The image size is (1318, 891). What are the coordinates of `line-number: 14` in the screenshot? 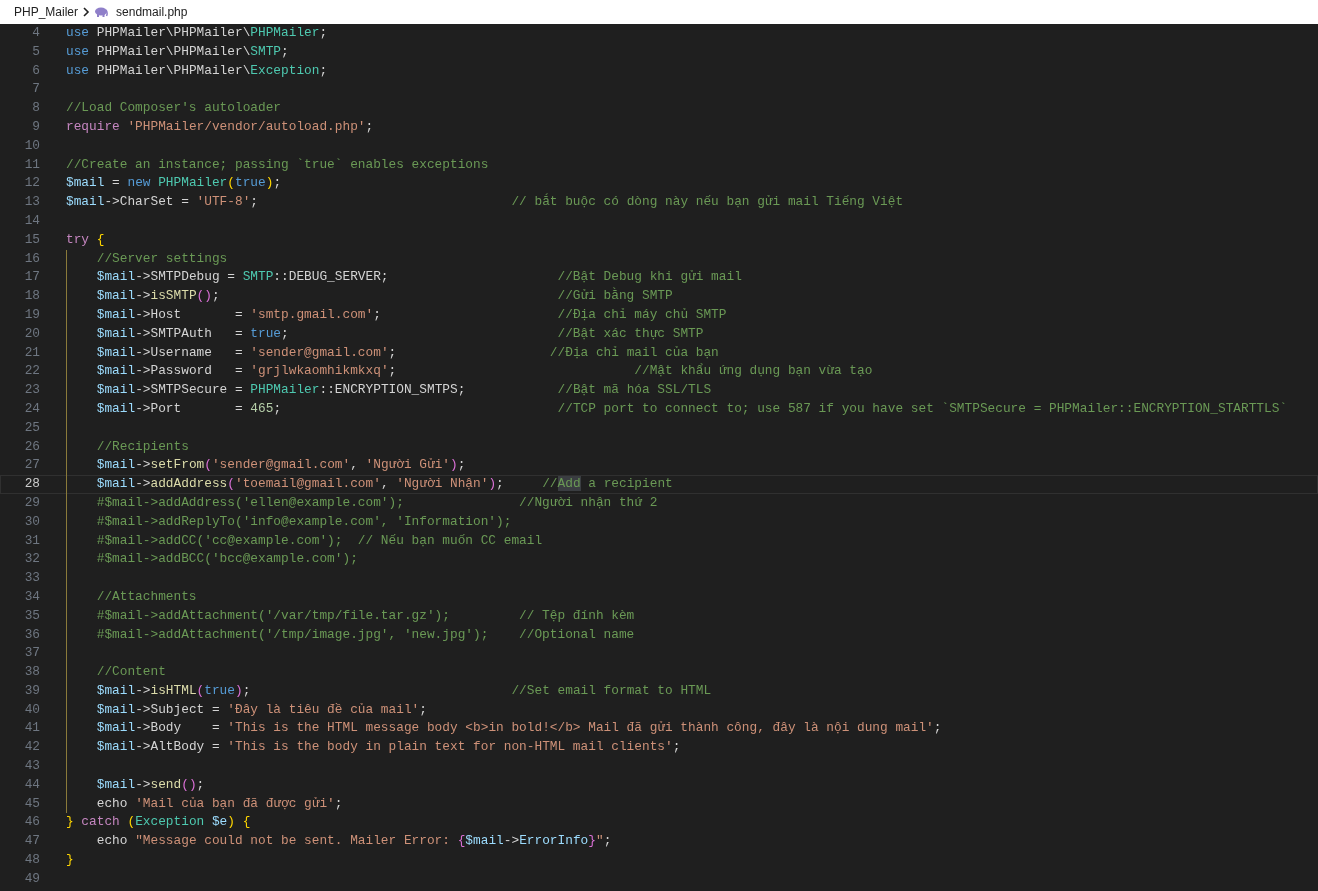 It's located at (31, 220).